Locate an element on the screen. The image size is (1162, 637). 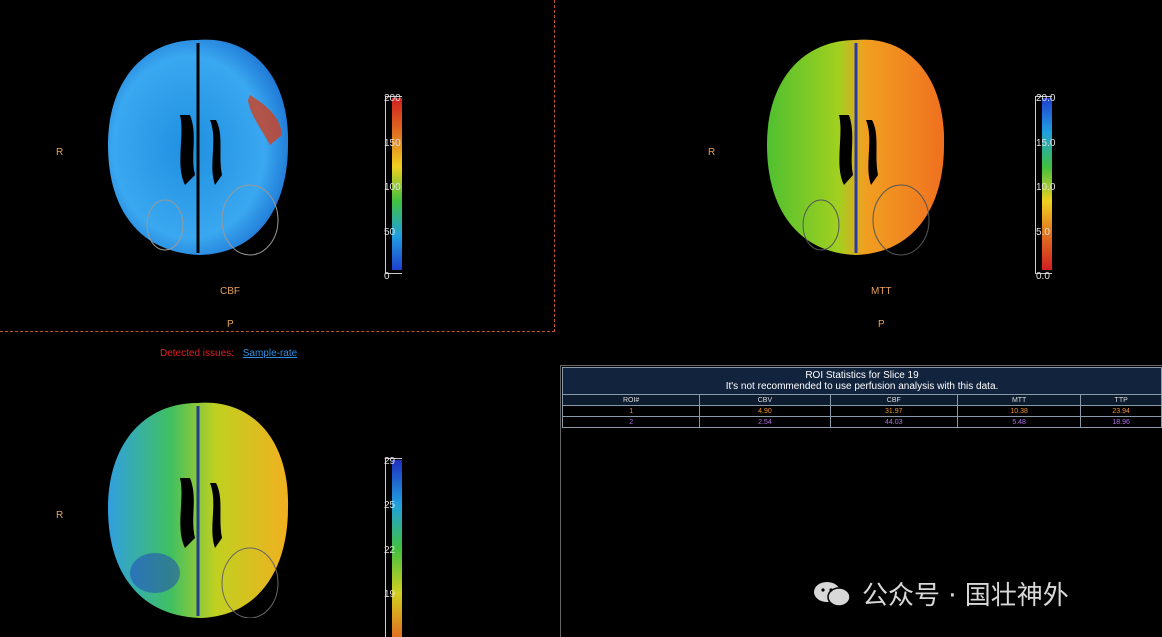
brain-map-ttp is located at coordinates (198, 510).